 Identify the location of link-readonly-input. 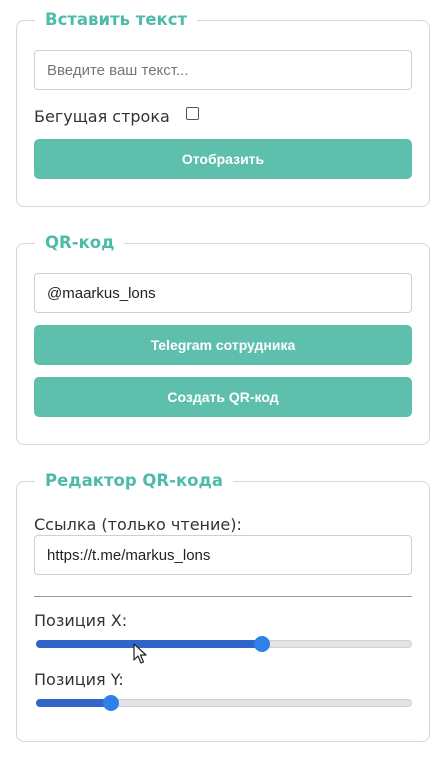
(223, 555).